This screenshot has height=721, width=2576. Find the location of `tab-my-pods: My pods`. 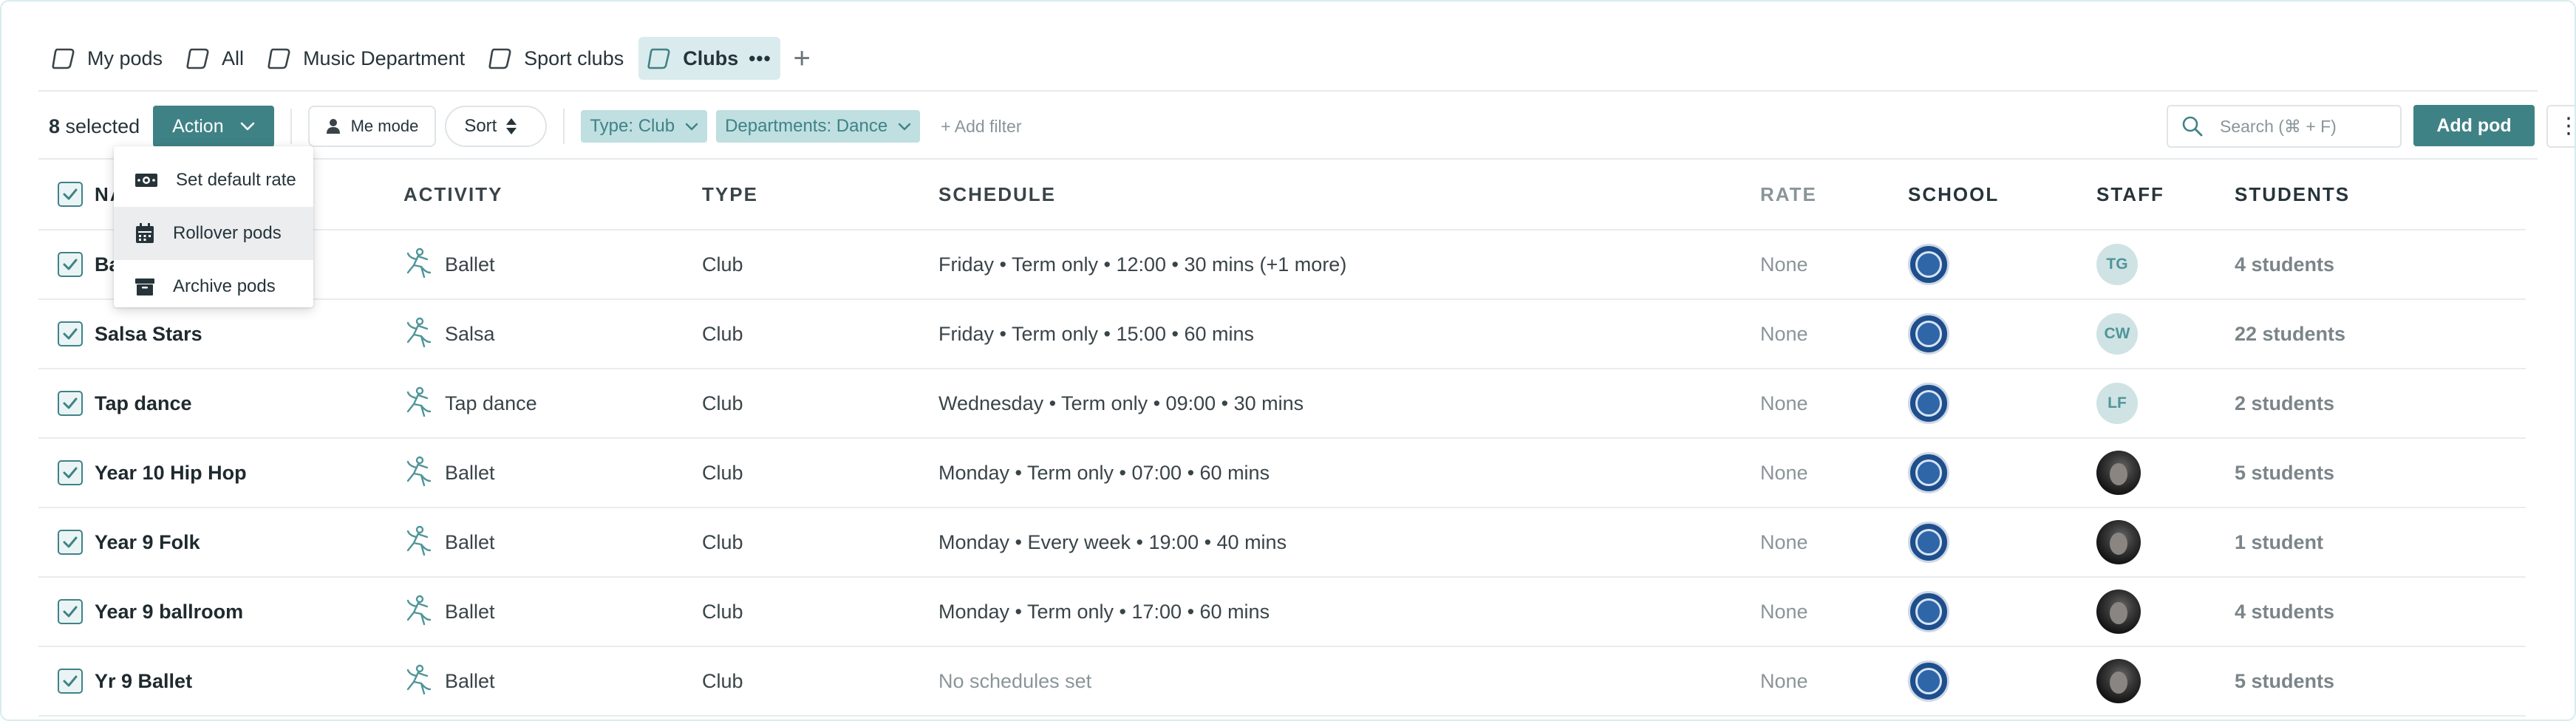

tab-my-pods: My pods is located at coordinates (110, 58).